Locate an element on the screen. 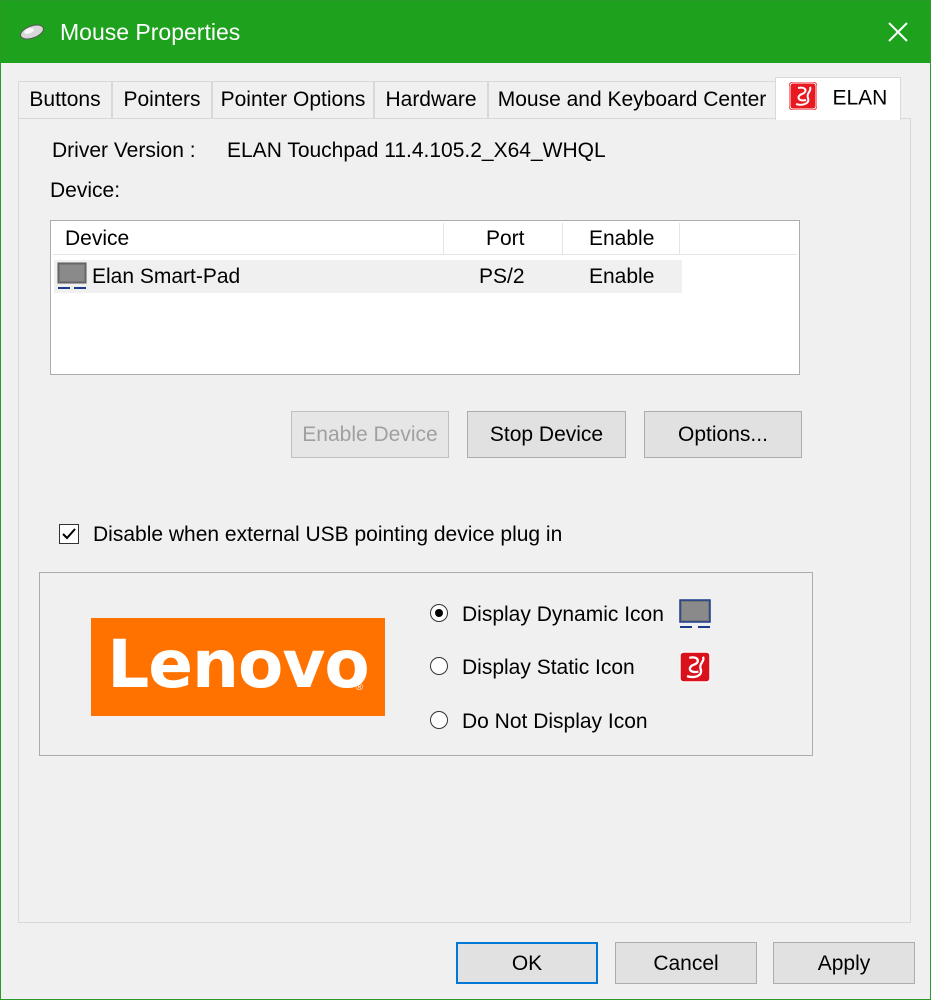  tab-elan: ELAN is located at coordinates (838, 98).